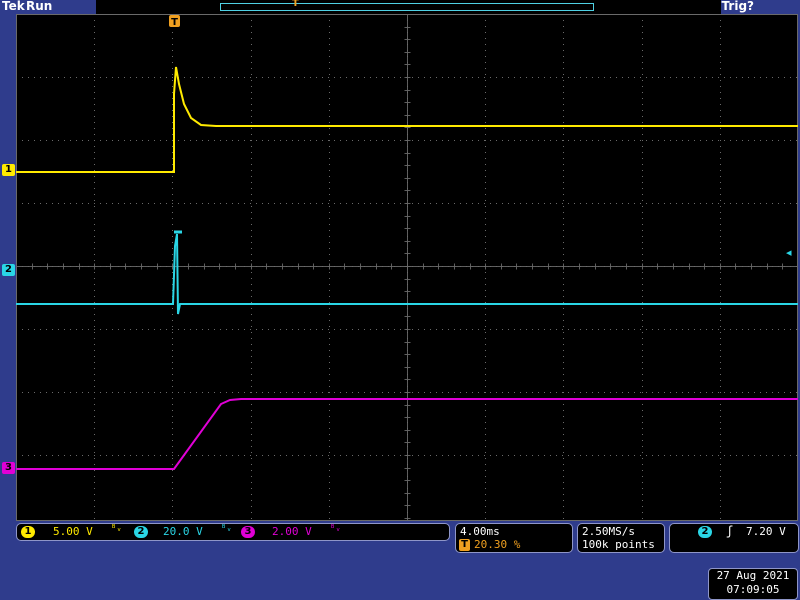 The width and height of the screenshot is (800, 600). Describe the element at coordinates (705, 532) in the screenshot. I see `trigger-source-badge: 2` at that location.